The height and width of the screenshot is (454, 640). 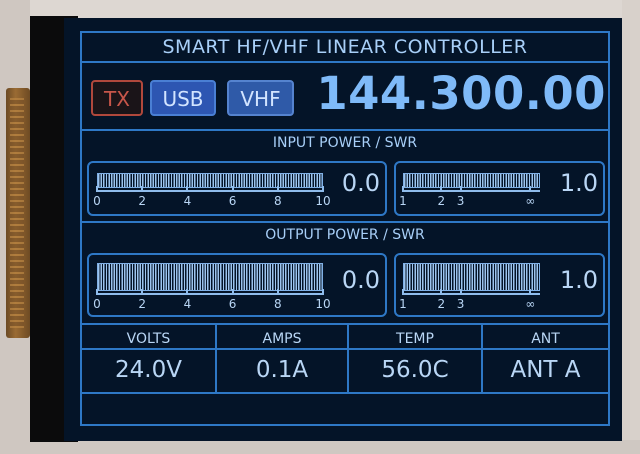 What do you see at coordinates (117, 98) in the screenshot?
I see `tx-button: TX` at bounding box center [117, 98].